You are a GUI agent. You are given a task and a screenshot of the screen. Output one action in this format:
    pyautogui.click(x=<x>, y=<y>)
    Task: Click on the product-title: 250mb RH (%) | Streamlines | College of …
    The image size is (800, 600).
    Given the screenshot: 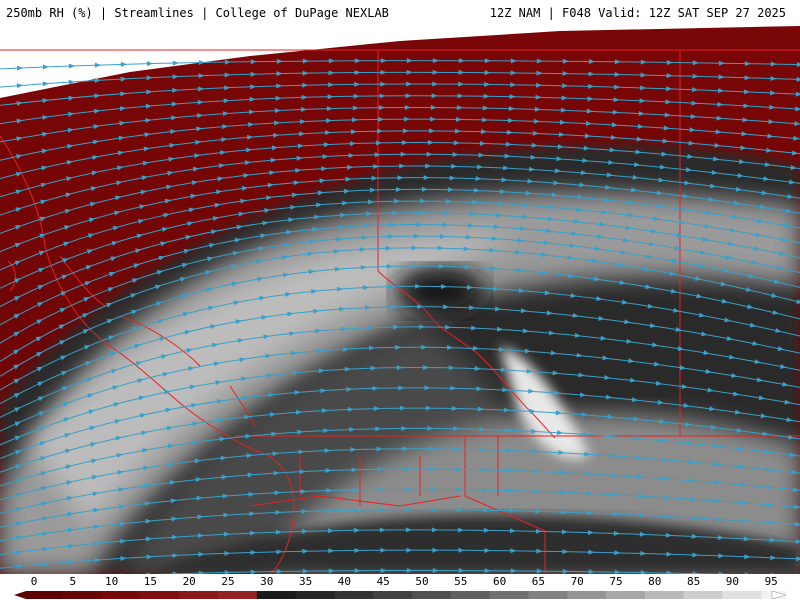 What is the action you would take?
    pyautogui.click(x=197, y=13)
    